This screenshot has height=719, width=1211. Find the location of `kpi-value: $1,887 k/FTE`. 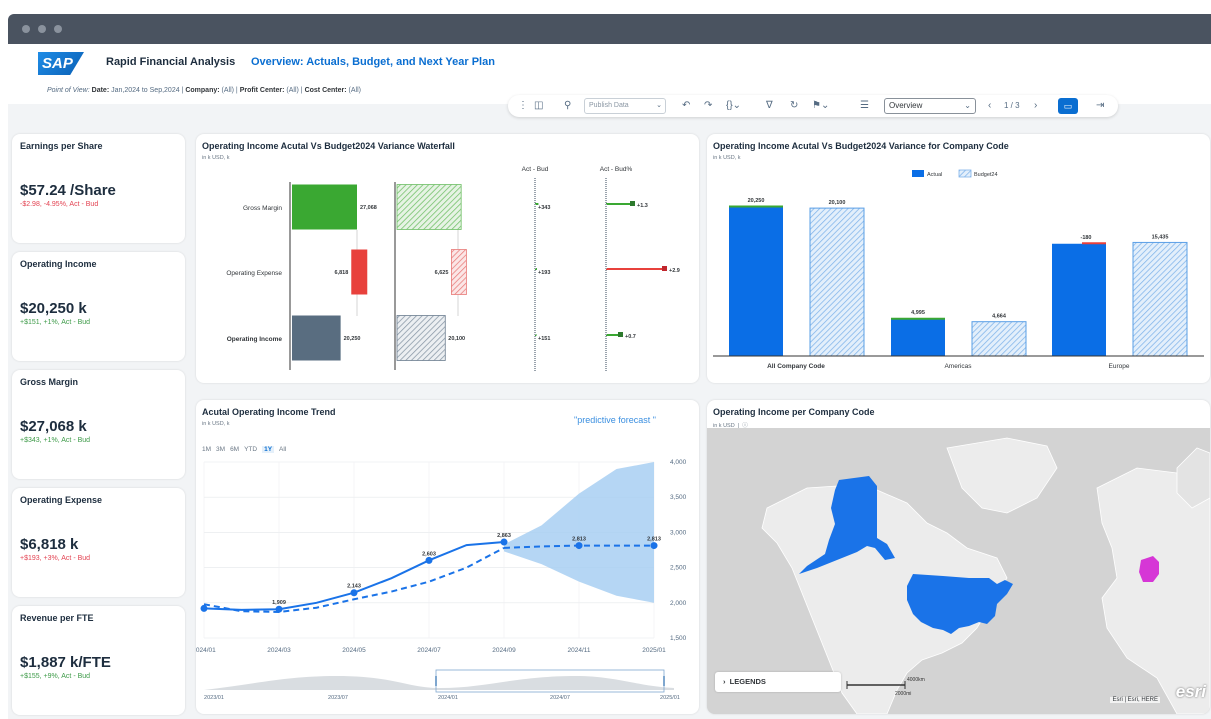

kpi-value: $1,887 k/FTE is located at coordinates (65, 662).